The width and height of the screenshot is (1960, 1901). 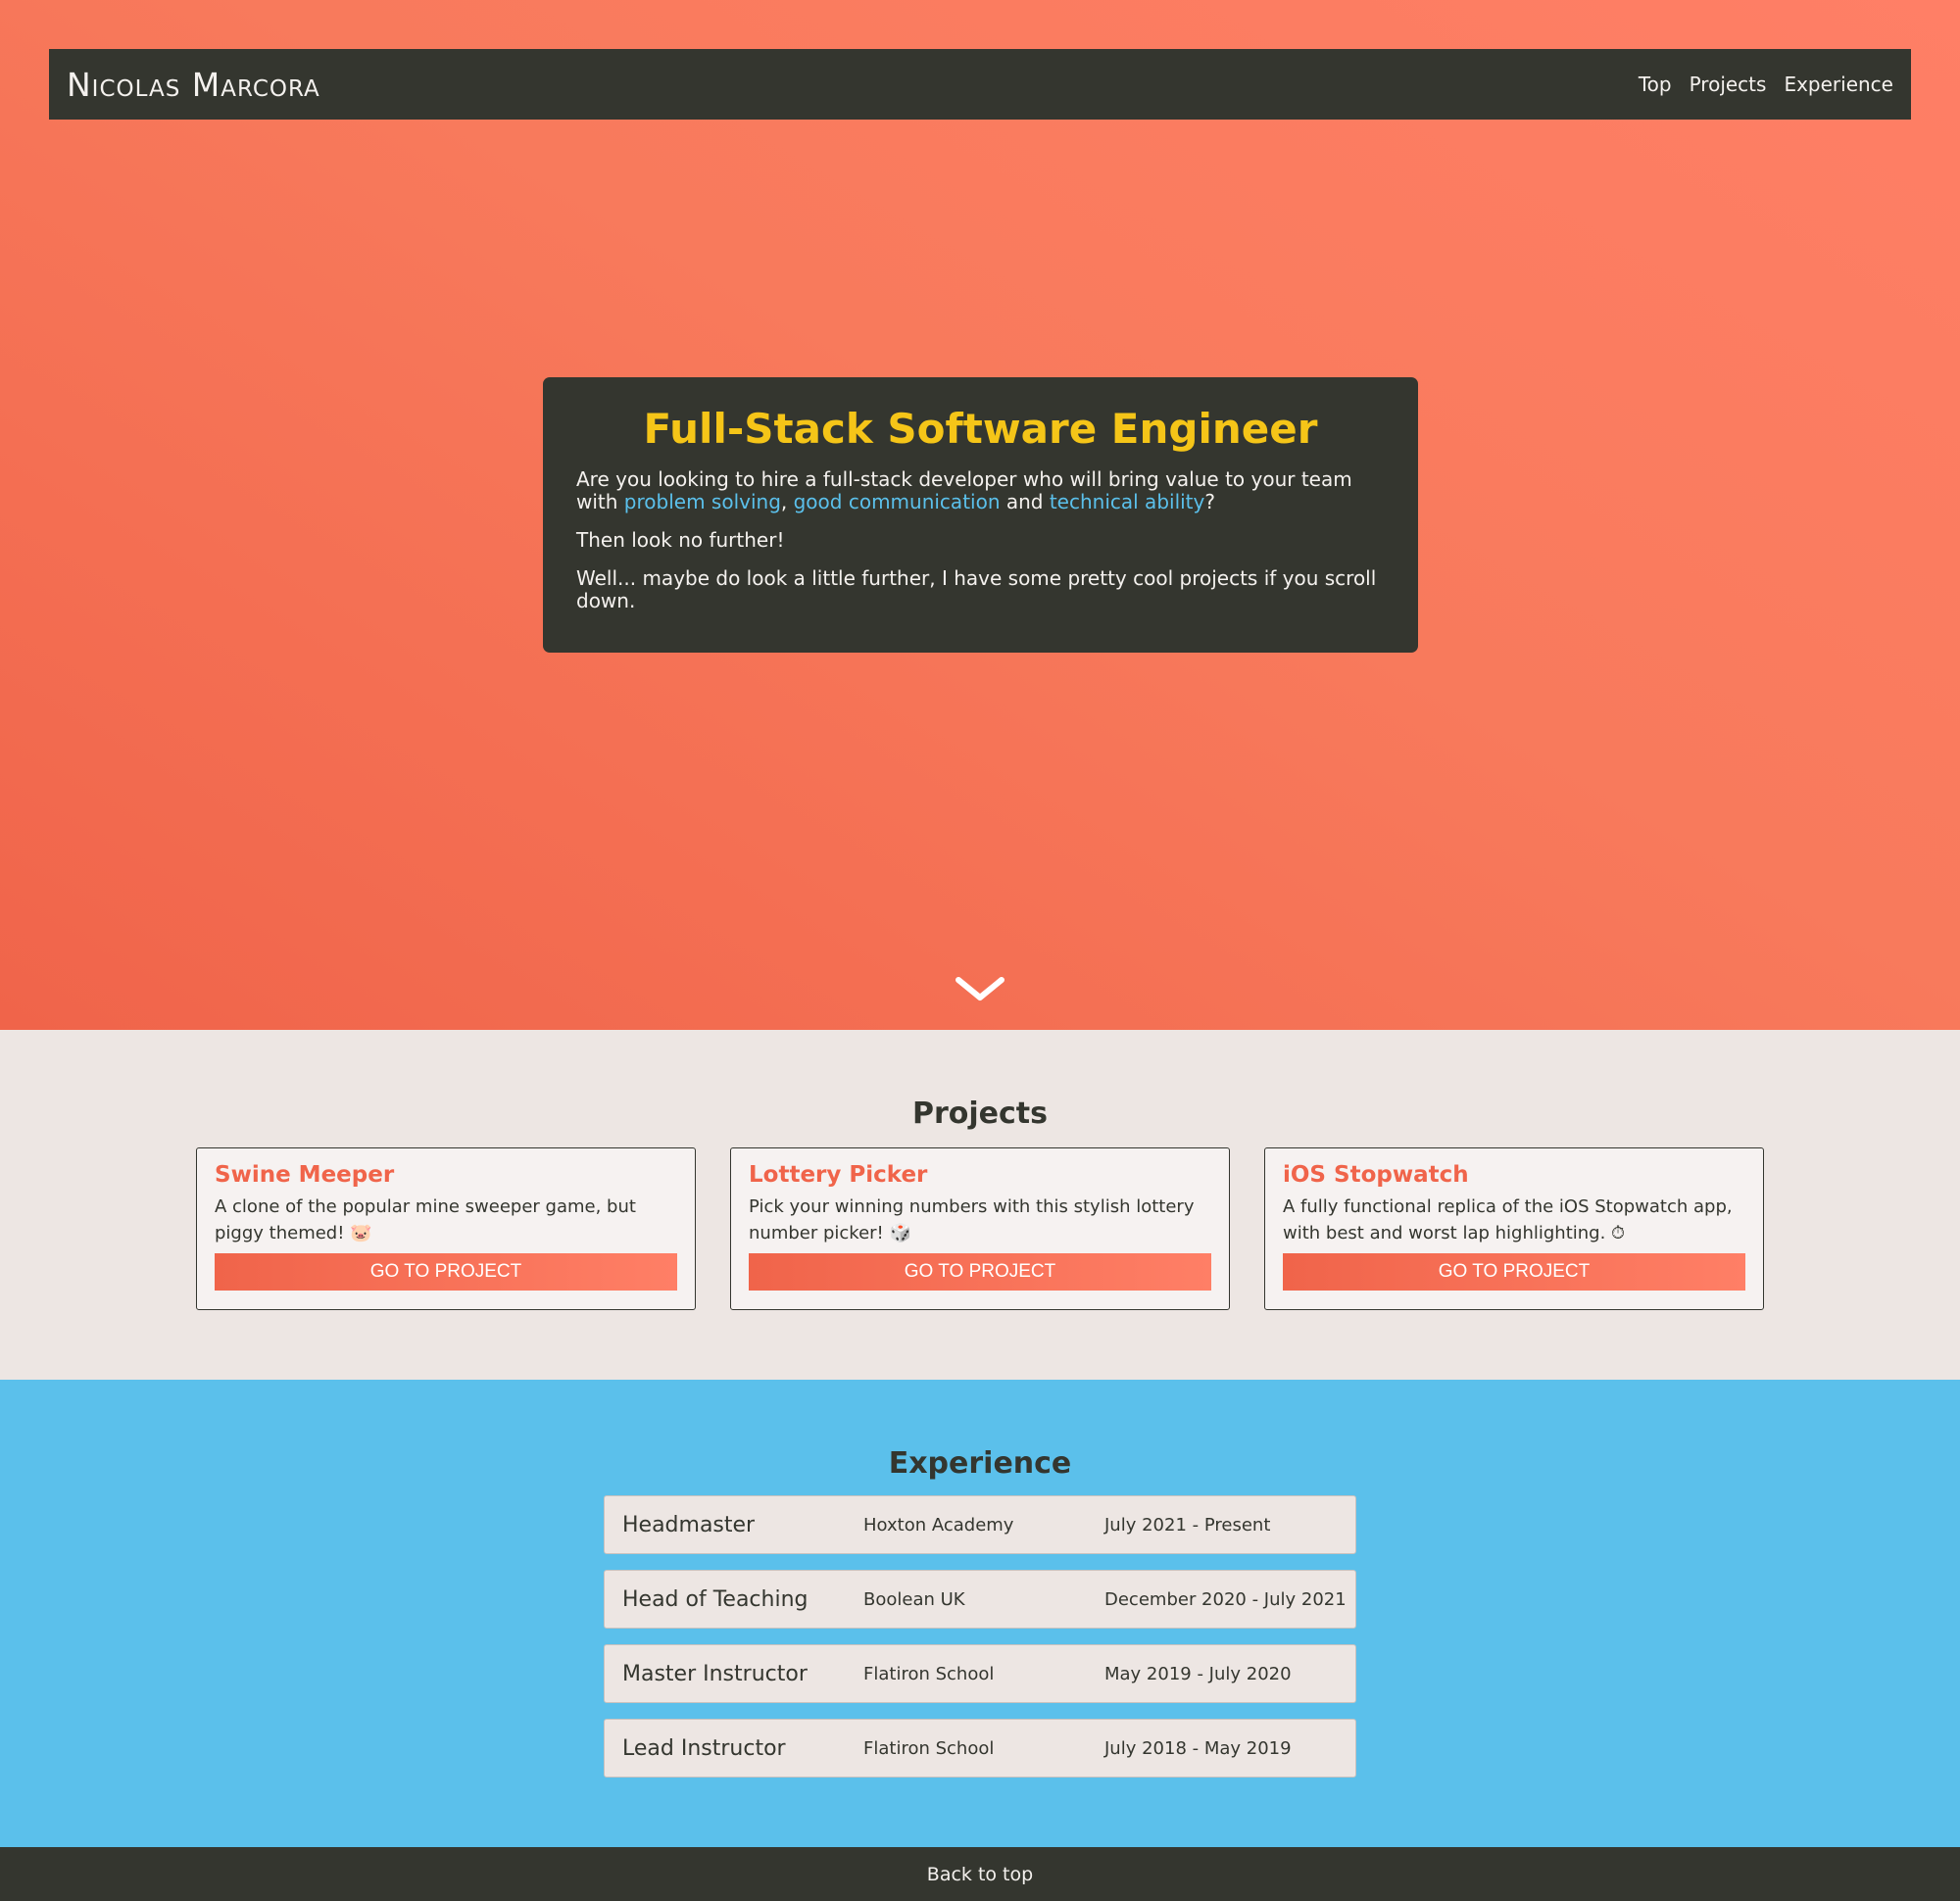 I want to click on experience-role: Lead Instructor, so click(x=704, y=1748).